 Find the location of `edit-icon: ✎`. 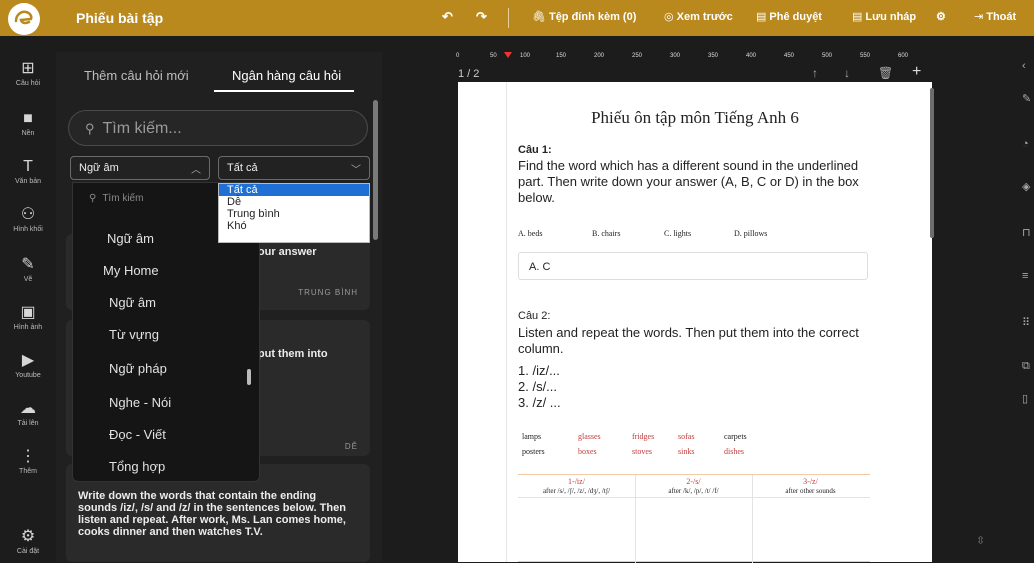

edit-icon: ✎ is located at coordinates (1026, 98).